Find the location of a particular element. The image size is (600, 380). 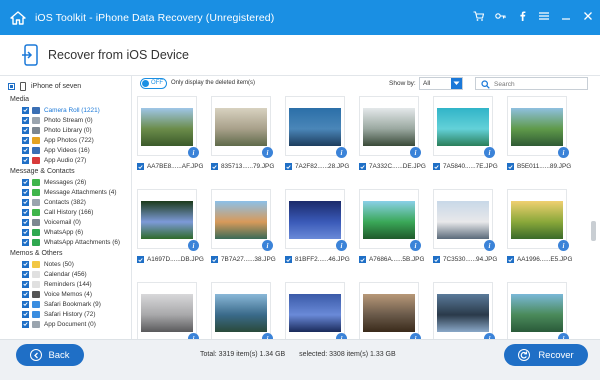

photo-item: i A1697D......DB.JPG is located at coordinates (169, 235).